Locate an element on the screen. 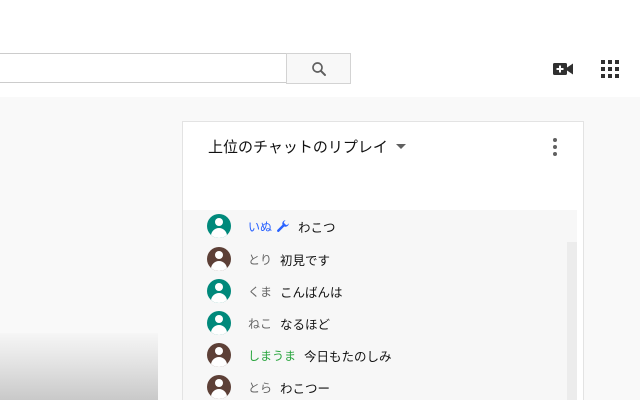 The height and width of the screenshot is (400, 640). chat-message: とら わこつー is located at coordinates (268, 387).